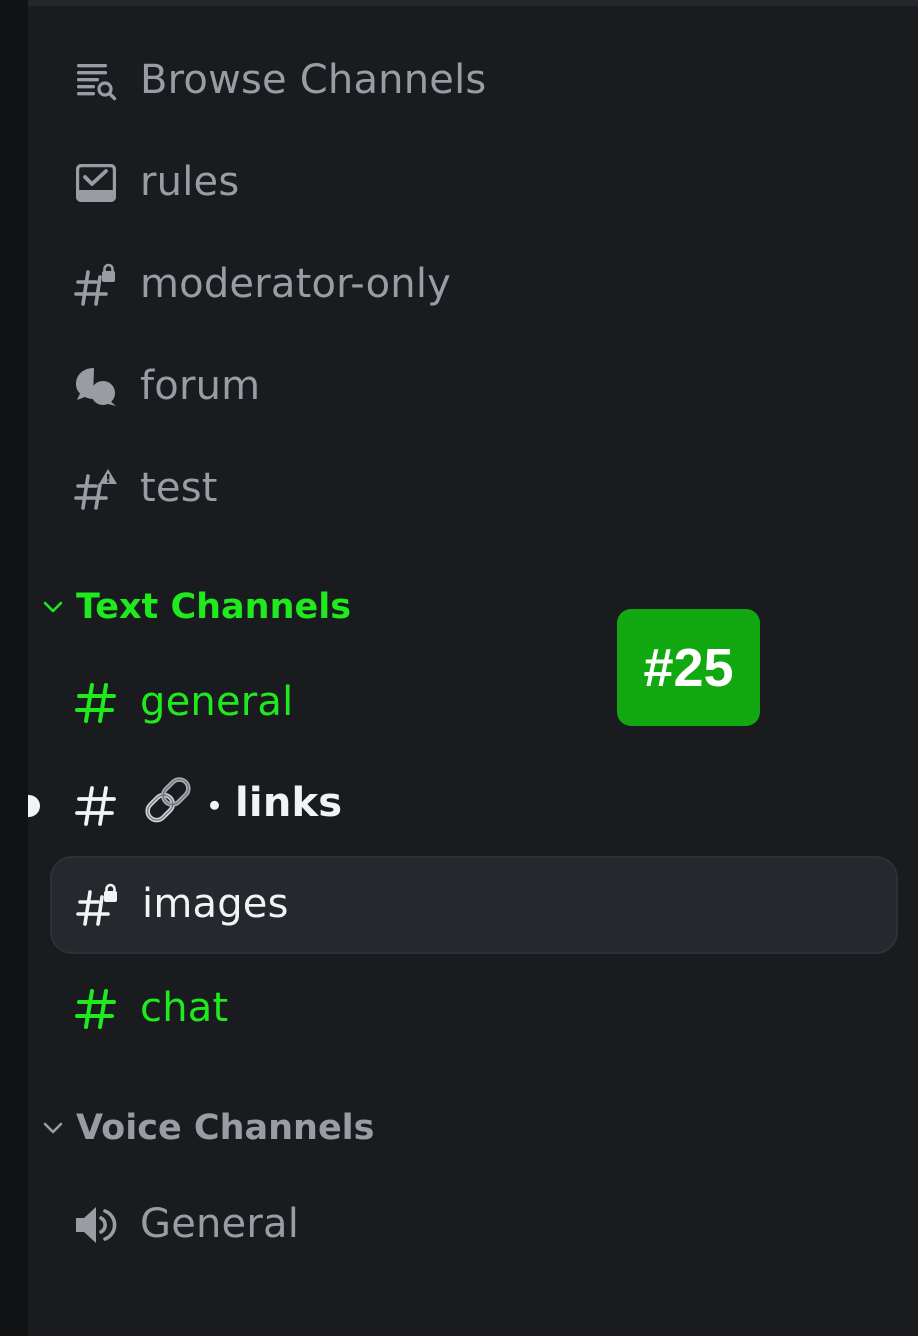 The image size is (918, 1336). I want to click on annotation-badge: #25, so click(688, 667).